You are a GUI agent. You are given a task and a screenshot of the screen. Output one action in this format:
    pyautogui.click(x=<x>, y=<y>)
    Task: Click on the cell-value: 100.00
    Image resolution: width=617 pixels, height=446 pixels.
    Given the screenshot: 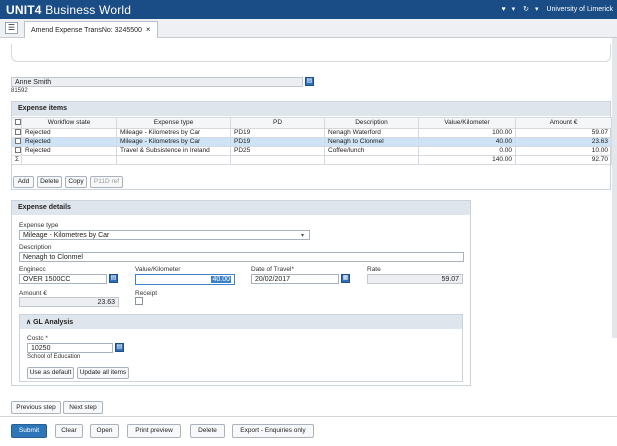 What is the action you would take?
    pyautogui.click(x=467, y=133)
    